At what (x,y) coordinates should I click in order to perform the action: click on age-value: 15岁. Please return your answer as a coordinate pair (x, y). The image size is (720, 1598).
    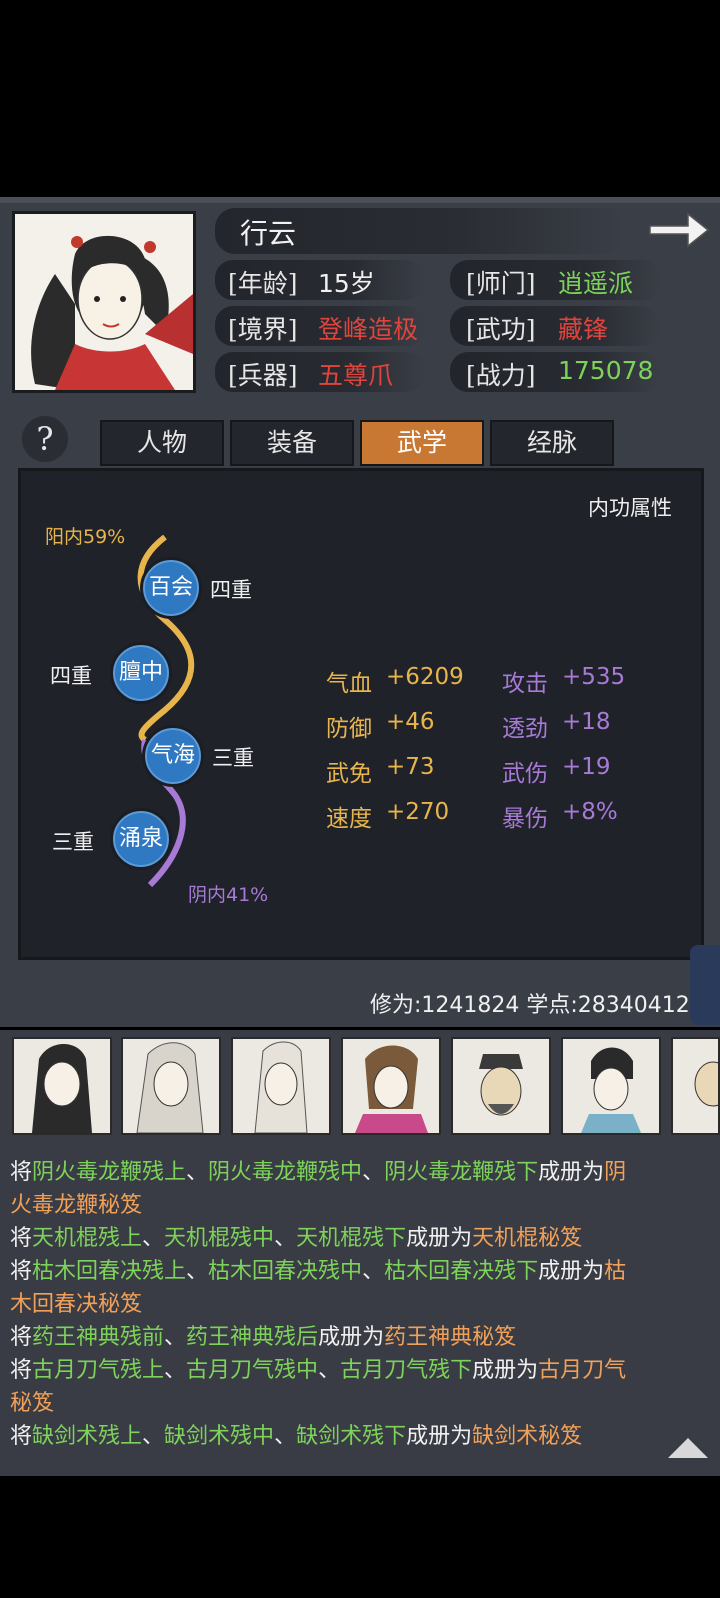
    Looking at the image, I should click on (346, 283).